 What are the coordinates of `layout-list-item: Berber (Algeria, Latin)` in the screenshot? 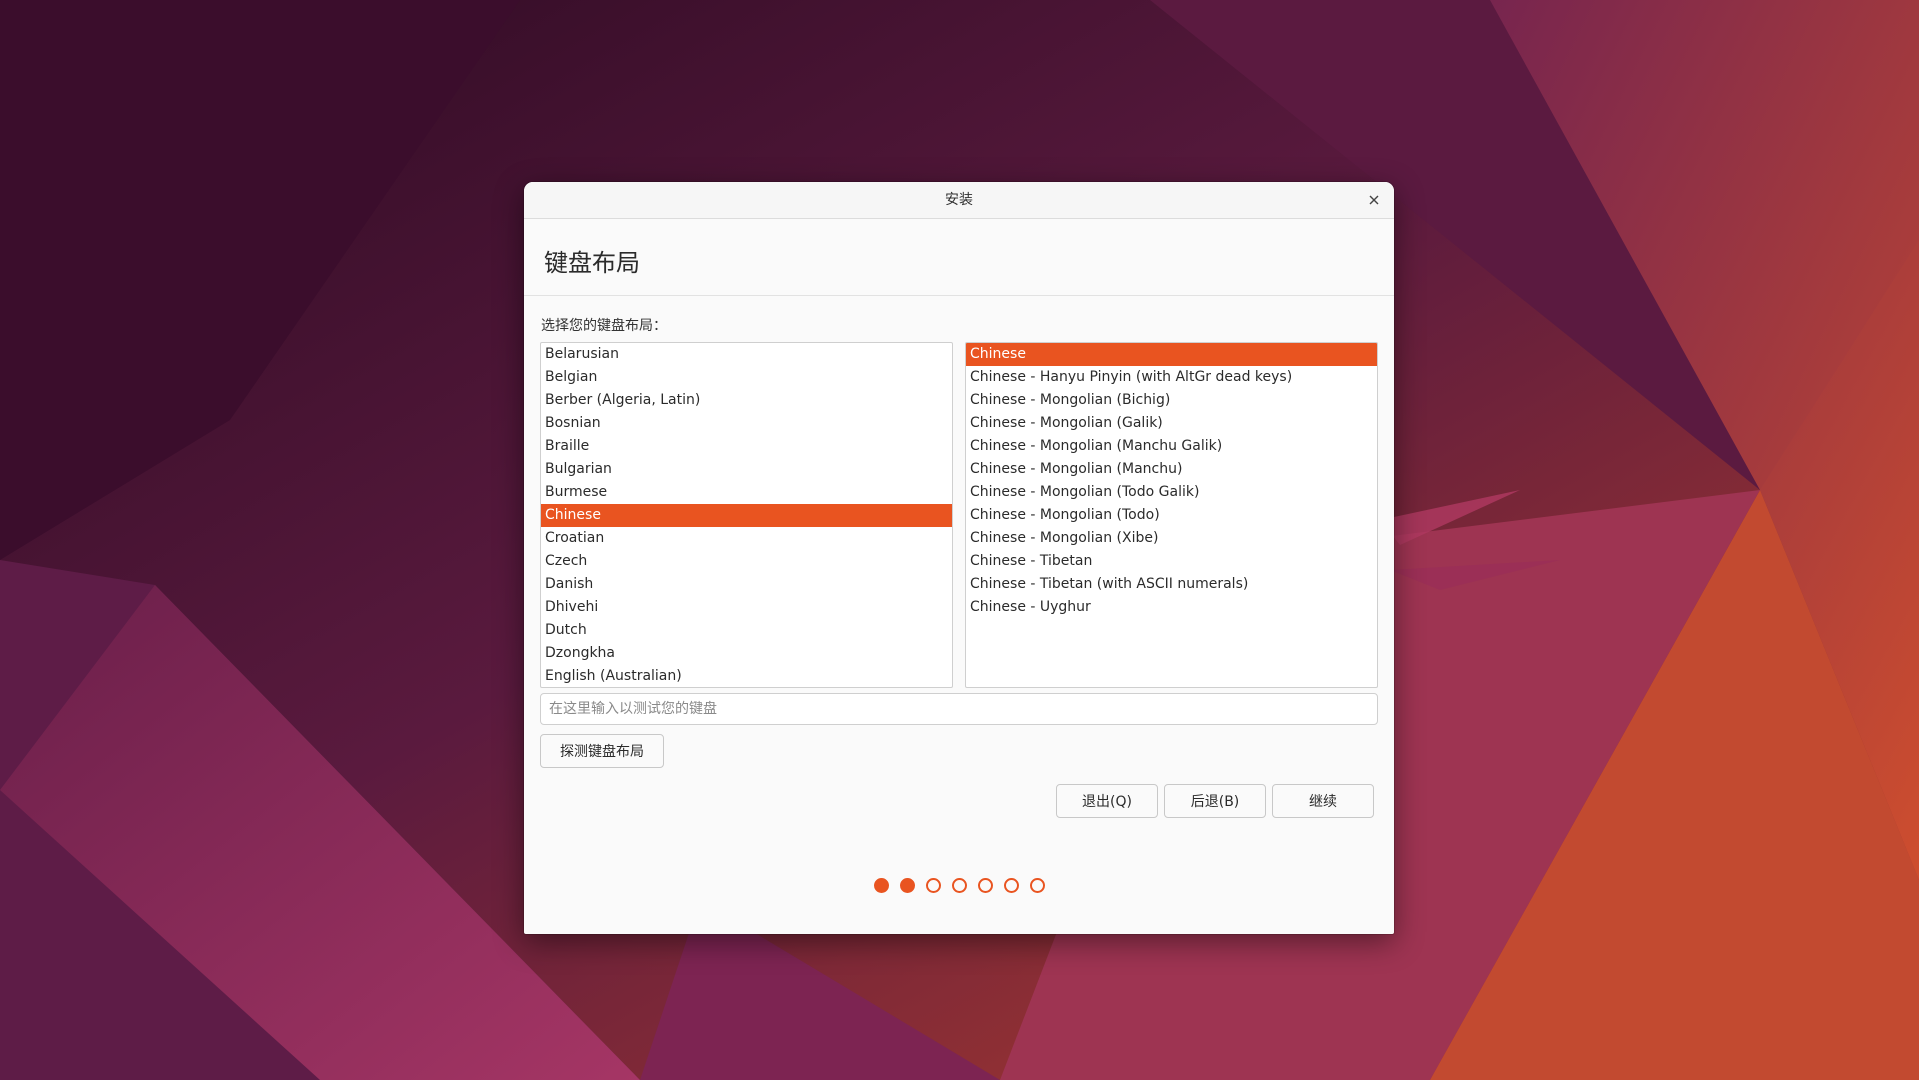 It's located at (746, 400).